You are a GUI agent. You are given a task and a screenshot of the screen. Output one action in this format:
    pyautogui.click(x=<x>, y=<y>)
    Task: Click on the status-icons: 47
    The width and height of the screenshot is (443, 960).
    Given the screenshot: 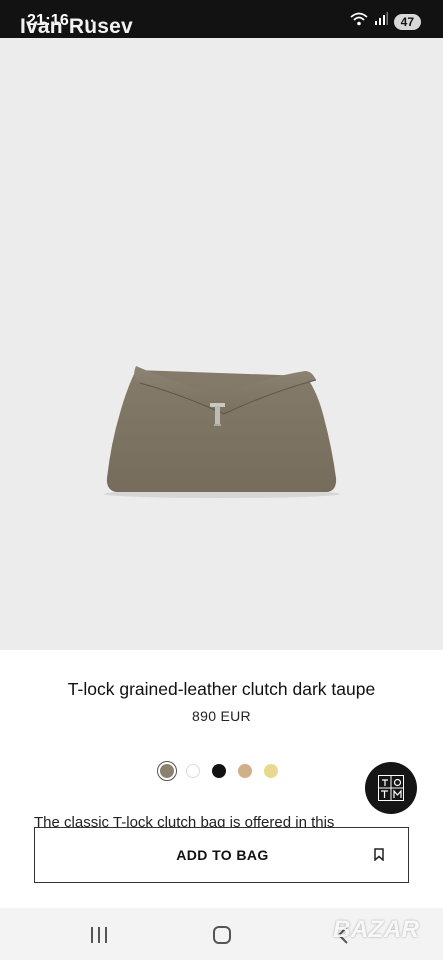 What is the action you would take?
    pyautogui.click(x=385, y=21)
    